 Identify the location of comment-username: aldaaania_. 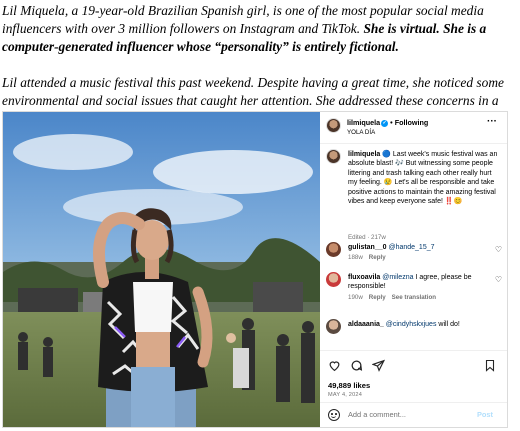
(366, 324).